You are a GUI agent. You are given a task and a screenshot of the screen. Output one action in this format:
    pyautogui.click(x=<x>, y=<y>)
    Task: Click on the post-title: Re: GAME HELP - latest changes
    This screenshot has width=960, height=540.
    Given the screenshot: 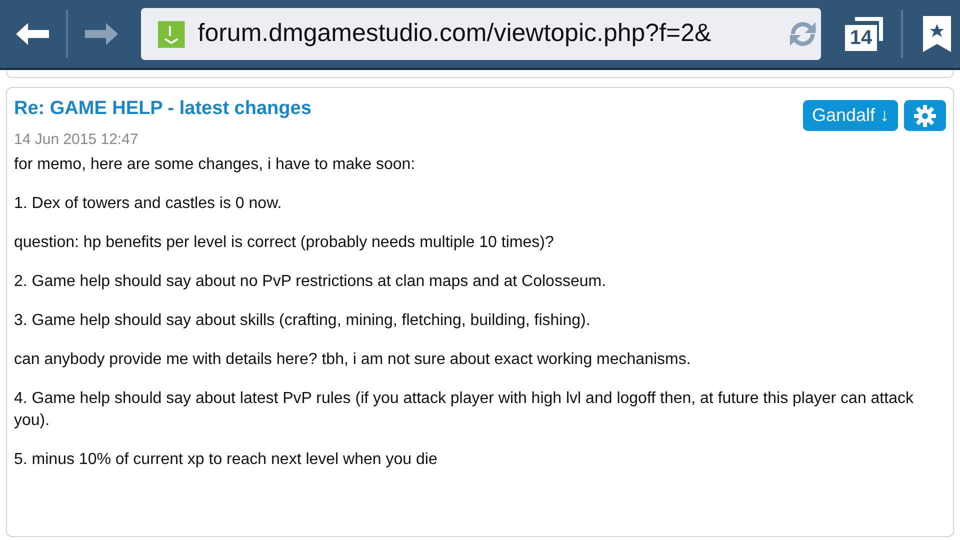 What is the action you would take?
    pyautogui.click(x=408, y=108)
    